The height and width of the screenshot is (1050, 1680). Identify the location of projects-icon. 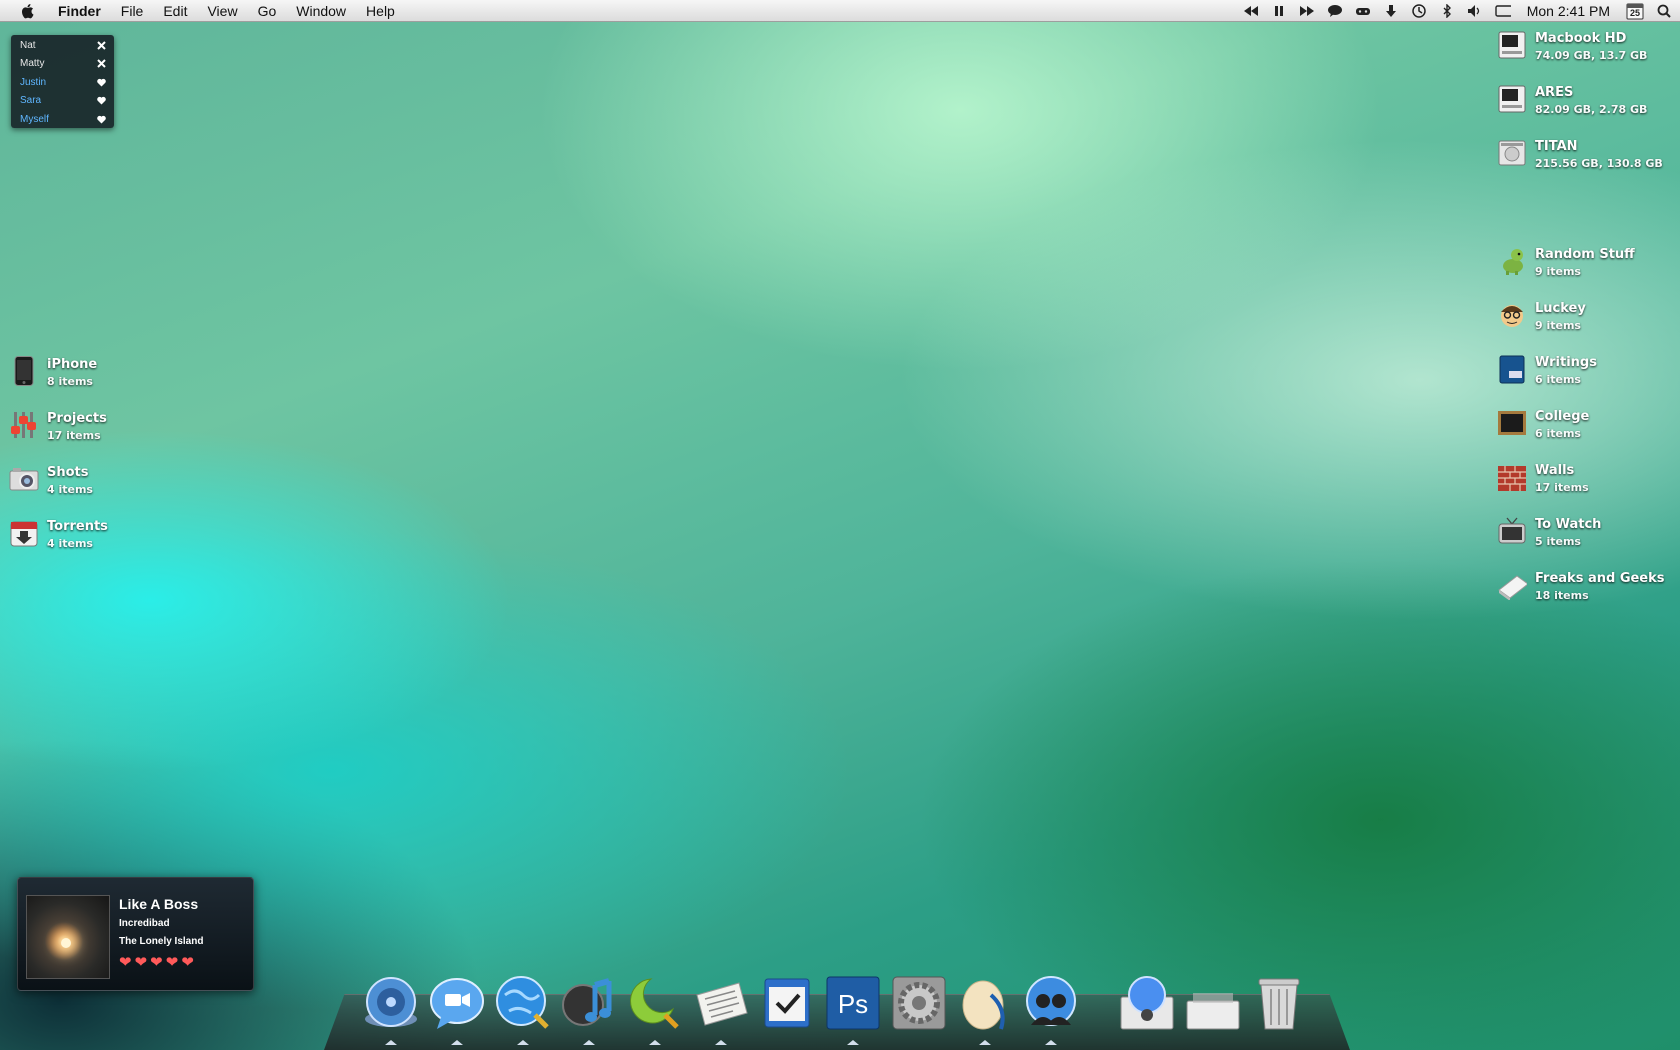
(24, 425).